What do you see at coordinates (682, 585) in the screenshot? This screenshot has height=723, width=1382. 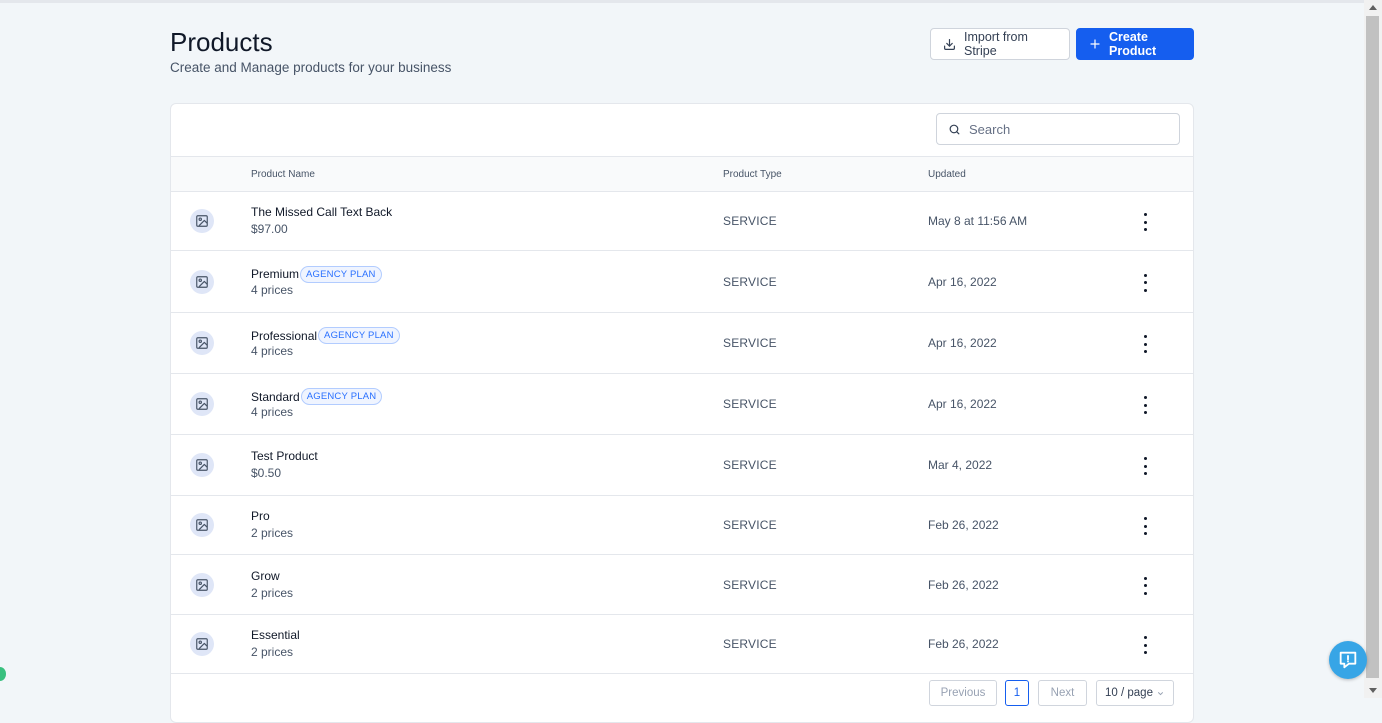 I see `table-row: Grow 2 prices SERVICE Feb 26, 2022` at bounding box center [682, 585].